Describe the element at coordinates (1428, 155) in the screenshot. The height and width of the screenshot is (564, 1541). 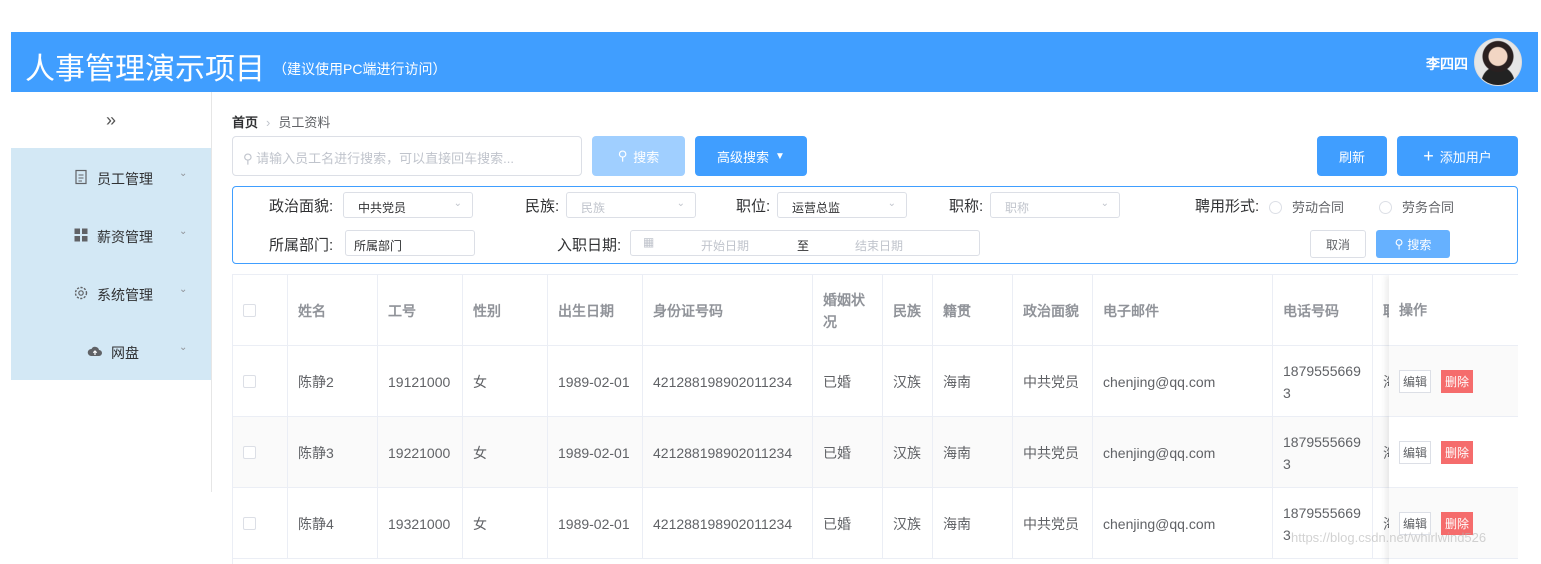
I see `plus-icon: +` at that location.